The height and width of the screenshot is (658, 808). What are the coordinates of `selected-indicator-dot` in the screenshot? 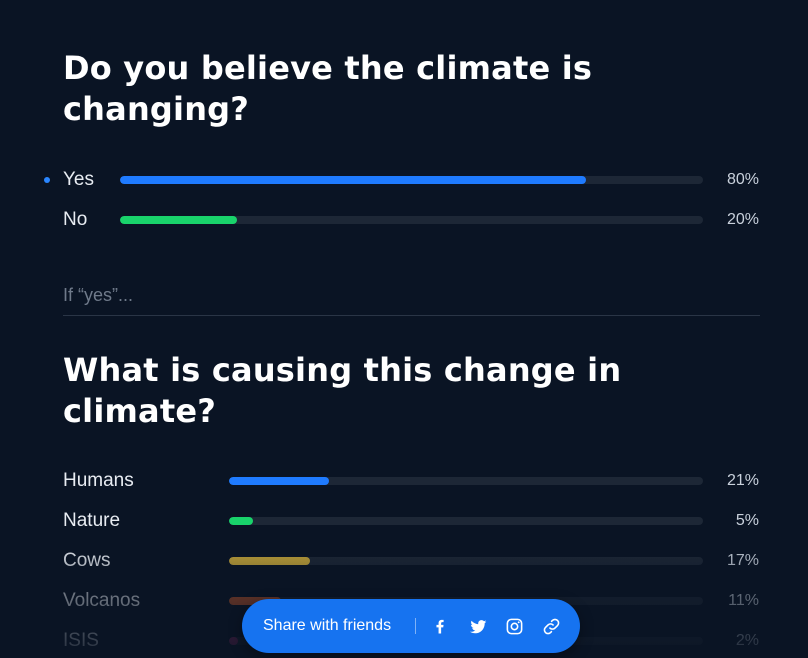 It's located at (47, 180).